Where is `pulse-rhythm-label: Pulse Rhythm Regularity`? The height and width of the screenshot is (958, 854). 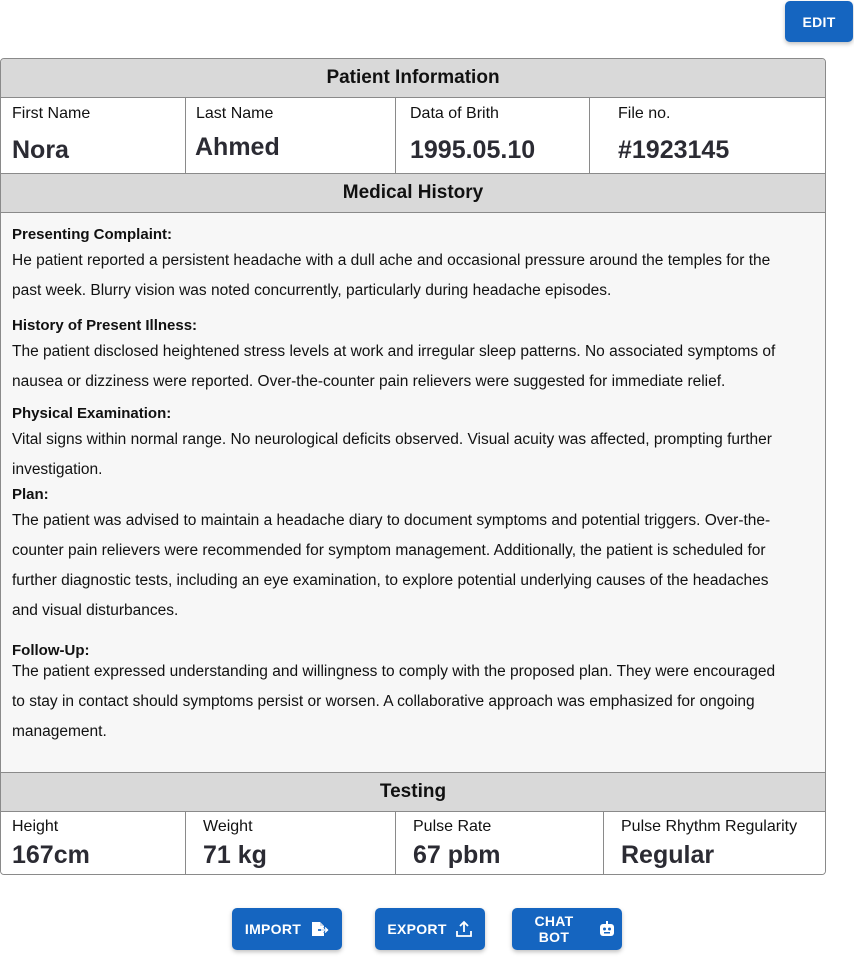 pulse-rhythm-label: Pulse Rhythm Regularity is located at coordinates (709, 826).